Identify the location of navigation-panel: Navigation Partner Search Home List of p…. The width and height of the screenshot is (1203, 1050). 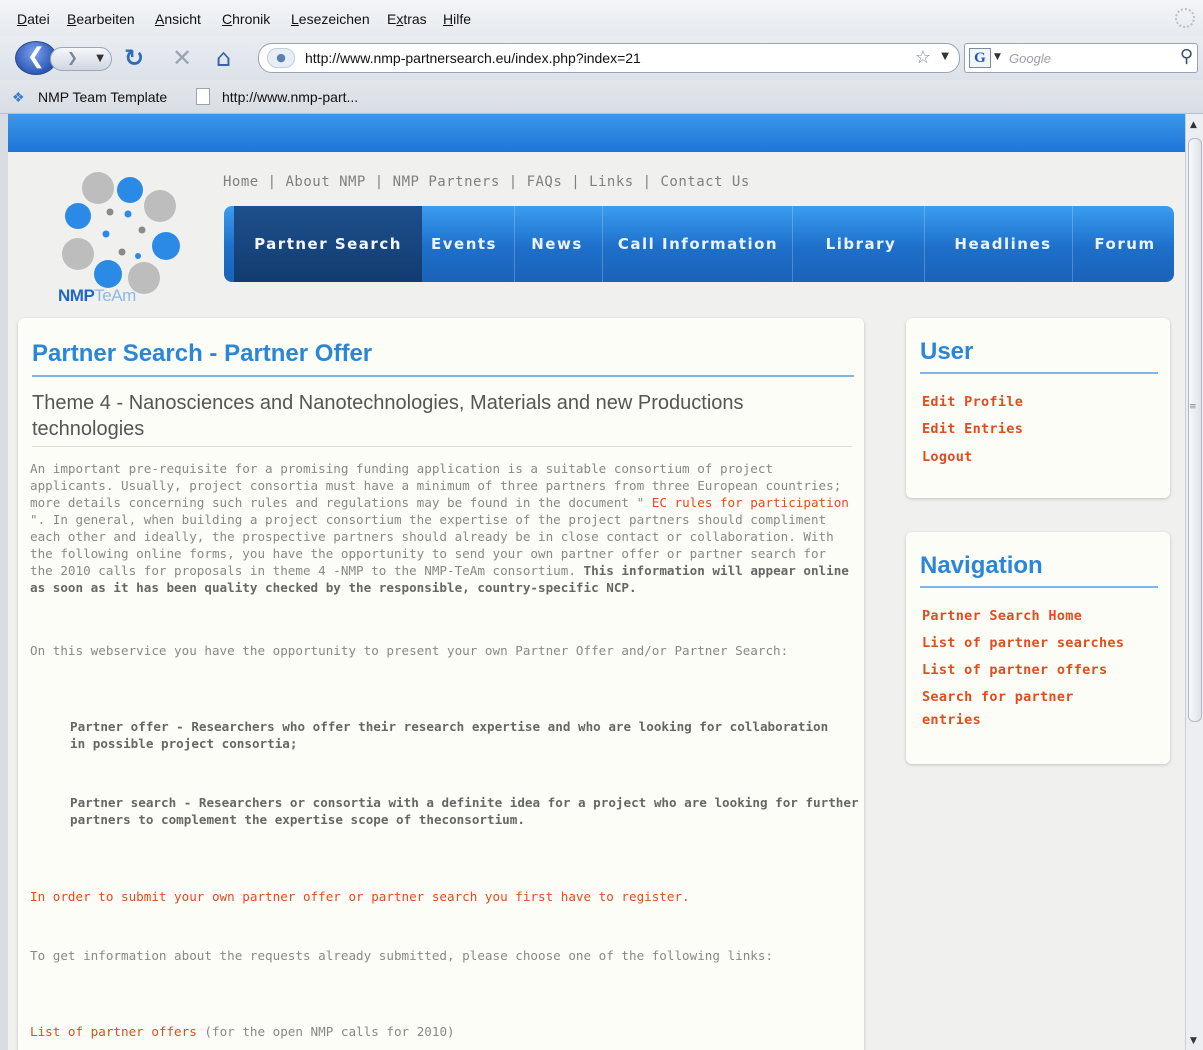
(1038, 648).